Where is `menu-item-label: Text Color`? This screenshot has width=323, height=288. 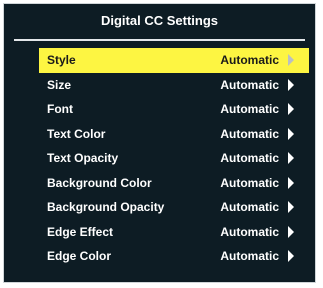 menu-item-label: Text Color is located at coordinates (76, 133).